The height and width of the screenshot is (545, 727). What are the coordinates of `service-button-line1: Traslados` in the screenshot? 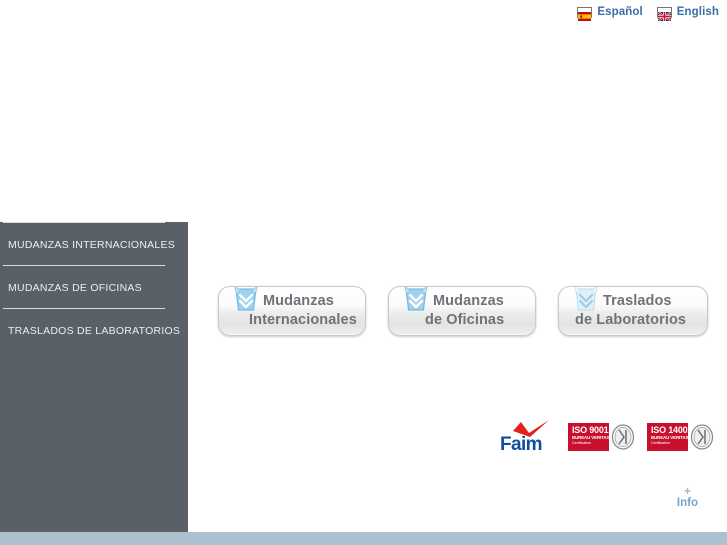 It's located at (637, 301).